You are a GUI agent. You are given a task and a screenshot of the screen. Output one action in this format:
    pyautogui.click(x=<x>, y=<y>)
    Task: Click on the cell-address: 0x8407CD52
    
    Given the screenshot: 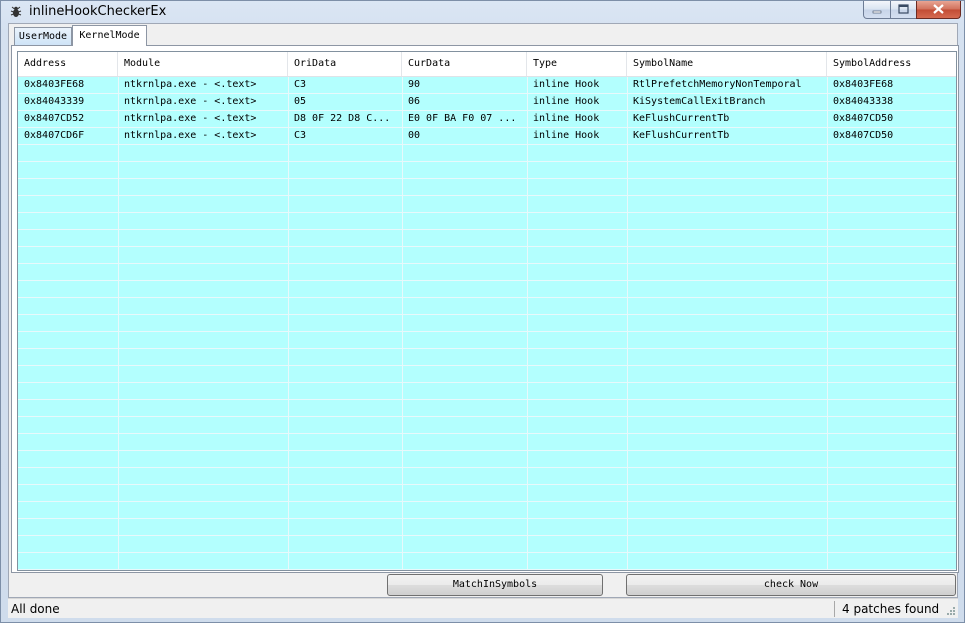 What is the action you would take?
    pyautogui.click(x=54, y=118)
    